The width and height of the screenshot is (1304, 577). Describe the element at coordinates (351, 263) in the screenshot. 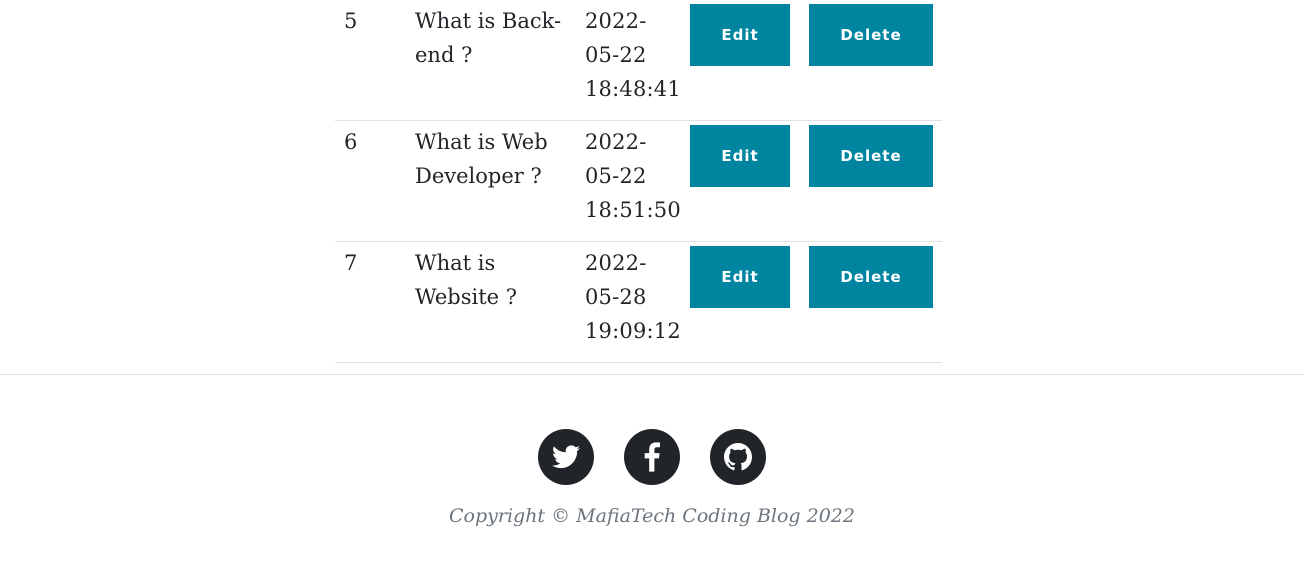

I see `row-id: 7` at that location.